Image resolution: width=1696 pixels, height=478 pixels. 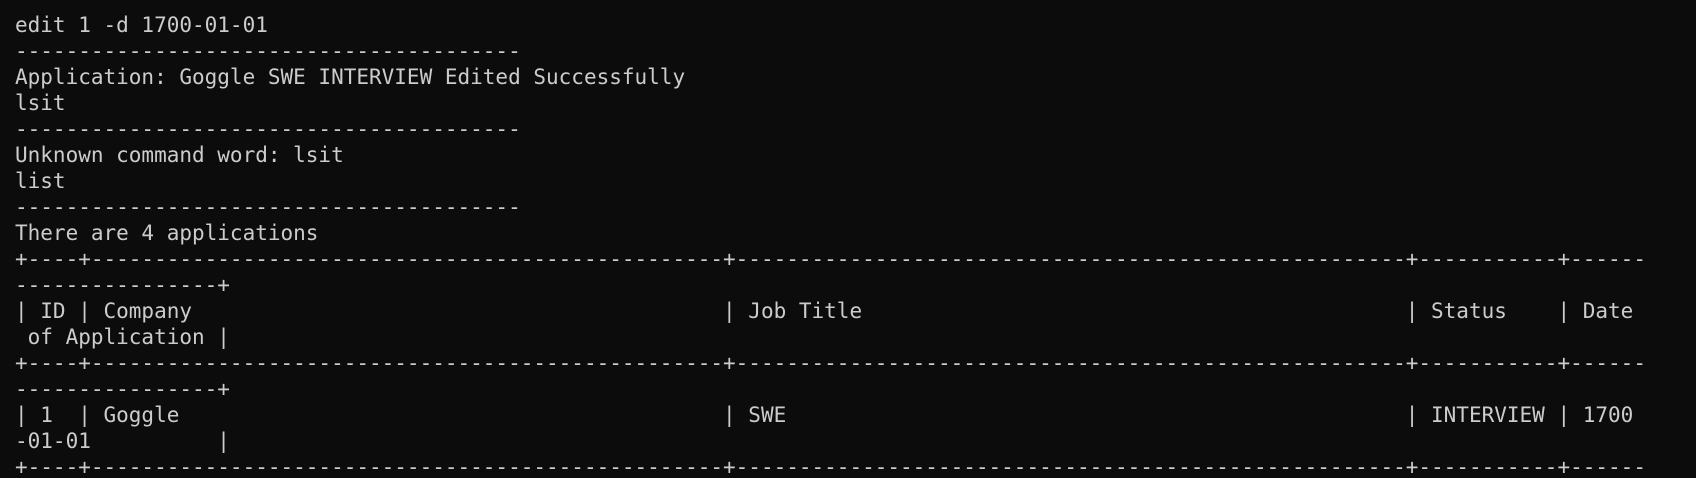 I want to click on output-unknown-command: Unknown command word: lsit, so click(x=179, y=155).